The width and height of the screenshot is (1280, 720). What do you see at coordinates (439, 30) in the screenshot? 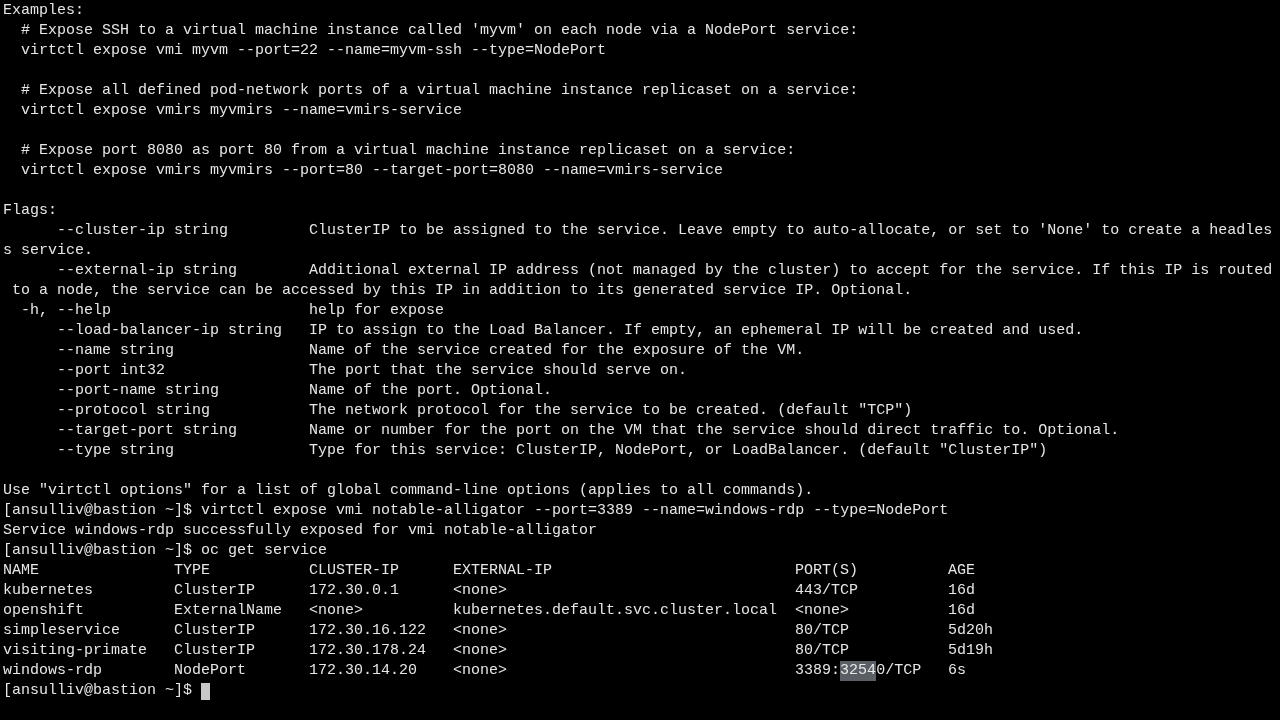
I see `terminal-line: # Expose SSH to a virtual machine instance called 'myvm' on each node via a NodePort service:` at bounding box center [439, 30].